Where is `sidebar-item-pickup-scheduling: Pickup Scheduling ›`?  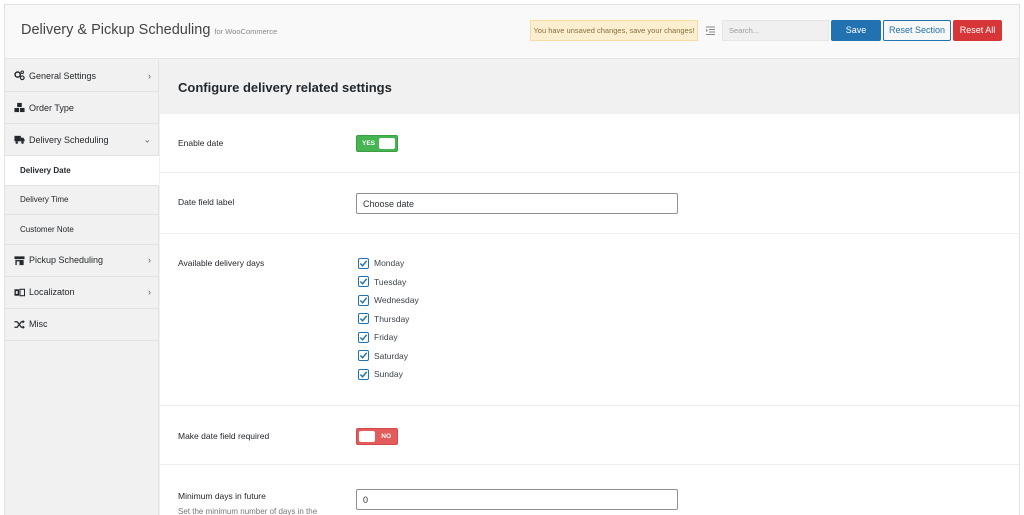 sidebar-item-pickup-scheduling: Pickup Scheduling › is located at coordinates (81, 261).